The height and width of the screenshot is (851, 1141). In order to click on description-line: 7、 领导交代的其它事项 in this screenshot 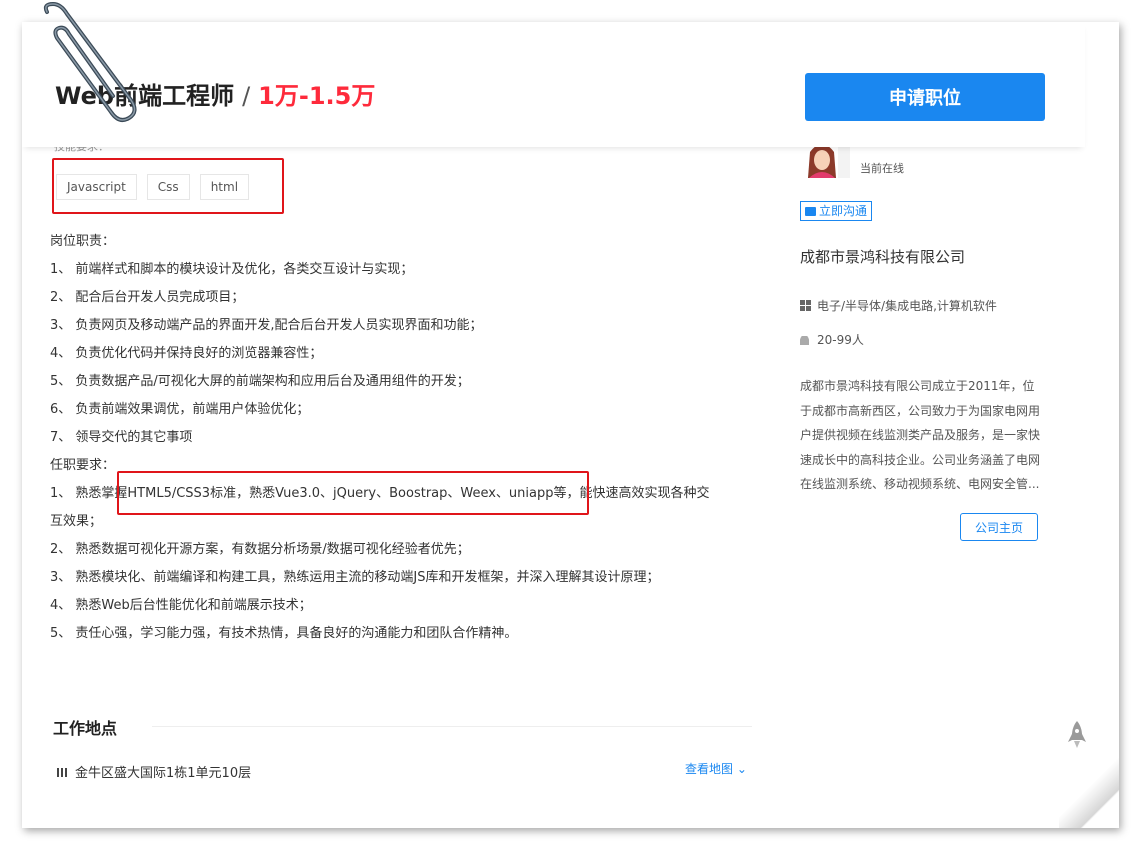, I will do `click(121, 437)`.